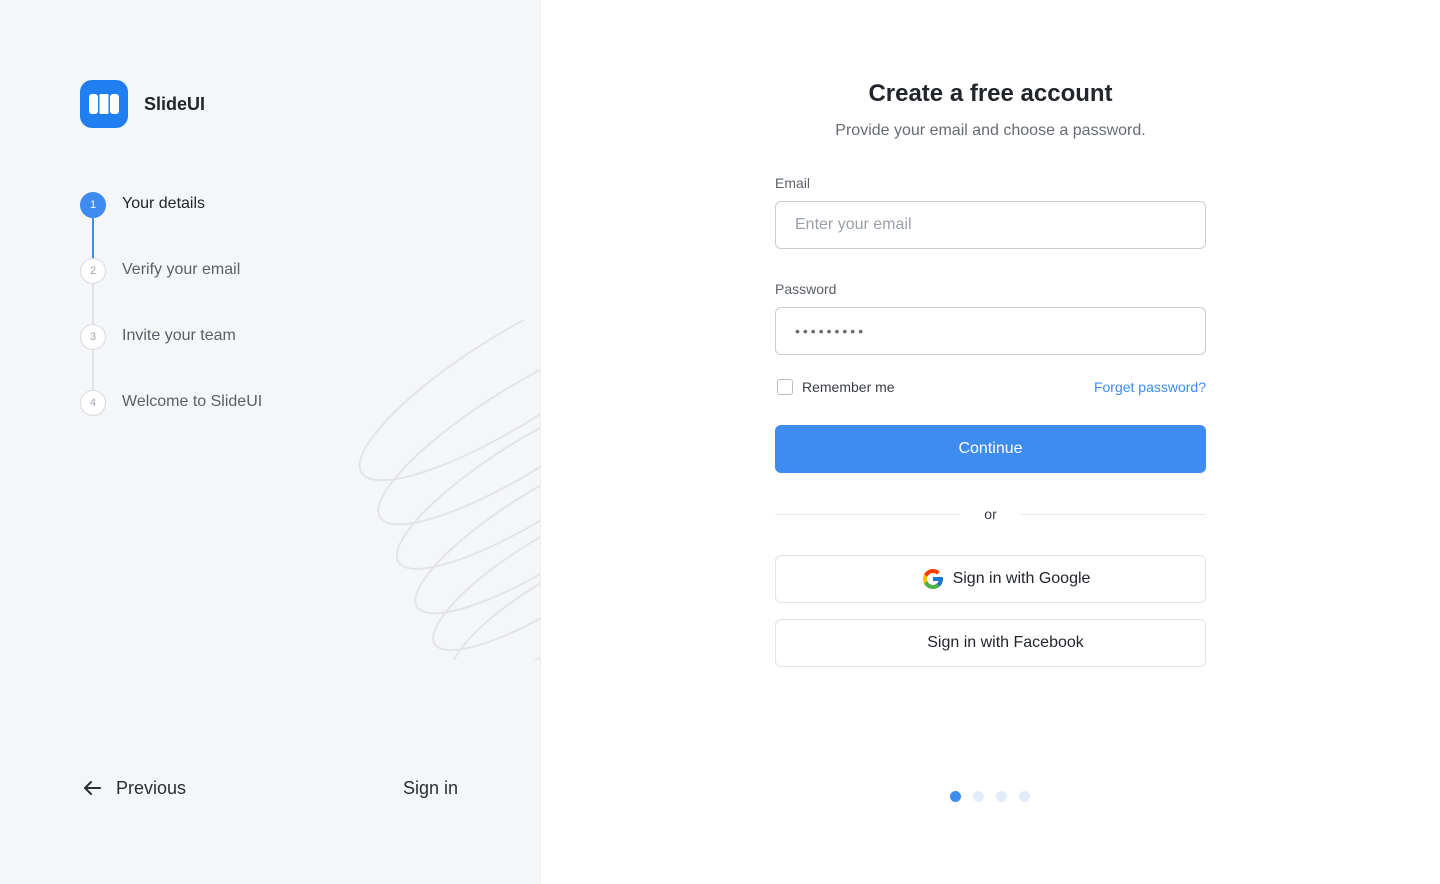 The height and width of the screenshot is (884, 1440). I want to click on step-label: Welcome to SlideUI, so click(192, 401).